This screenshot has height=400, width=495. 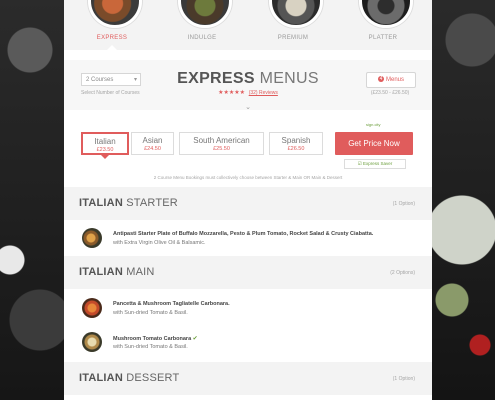 I want to click on cuisine-option-south-american: South American £25.50, so click(x=221, y=143).